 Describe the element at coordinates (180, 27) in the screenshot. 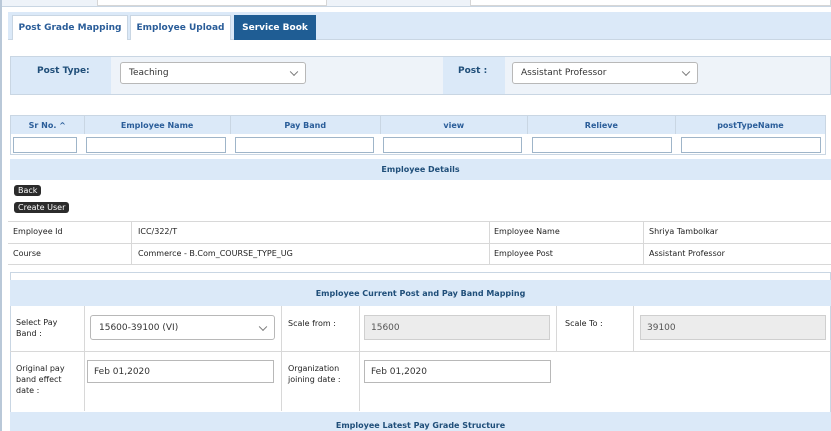

I see `tab-employee-upload: Employee Upload` at that location.